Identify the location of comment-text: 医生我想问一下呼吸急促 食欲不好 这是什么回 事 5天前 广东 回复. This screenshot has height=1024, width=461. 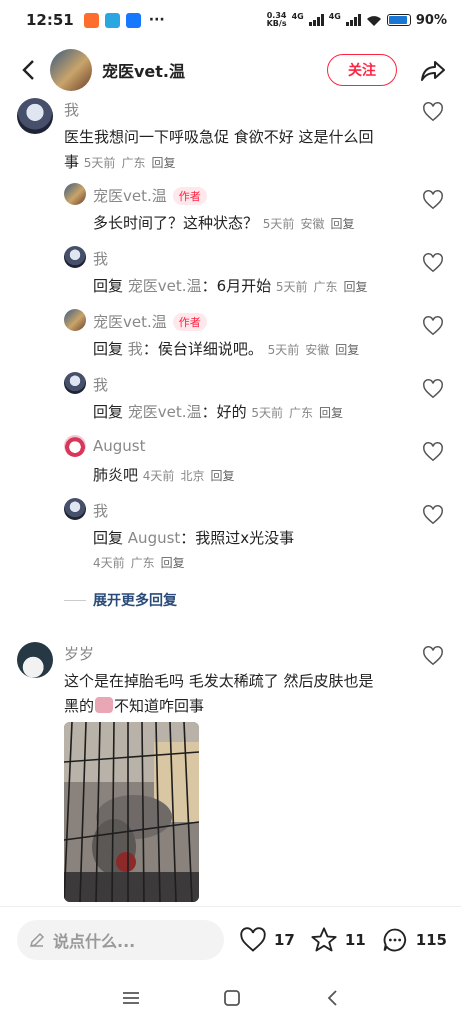
(219, 149).